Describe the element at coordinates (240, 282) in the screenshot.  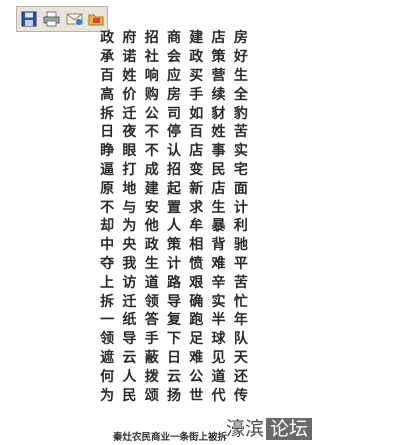
I see `poem-character: 苦` at that location.